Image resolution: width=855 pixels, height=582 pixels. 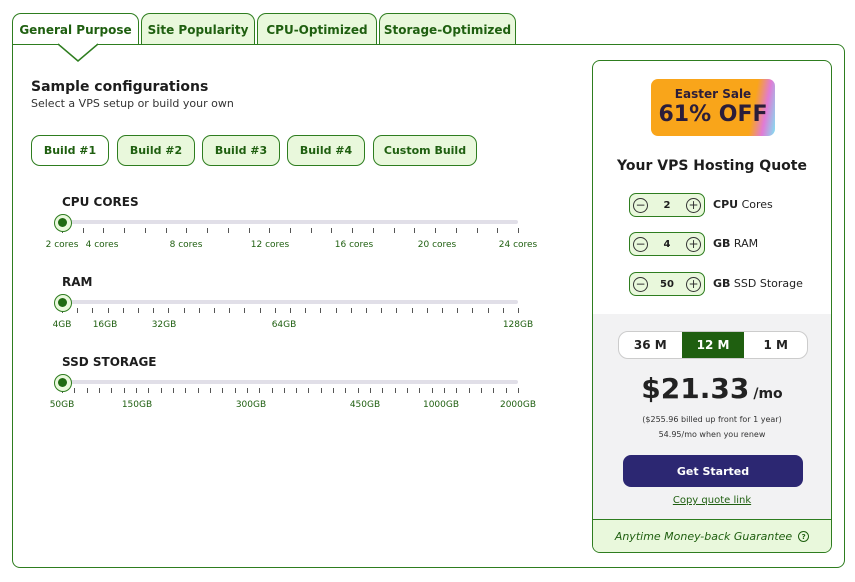 What do you see at coordinates (518, 405) in the screenshot?
I see `storage-tick-label: 2000GB` at bounding box center [518, 405].